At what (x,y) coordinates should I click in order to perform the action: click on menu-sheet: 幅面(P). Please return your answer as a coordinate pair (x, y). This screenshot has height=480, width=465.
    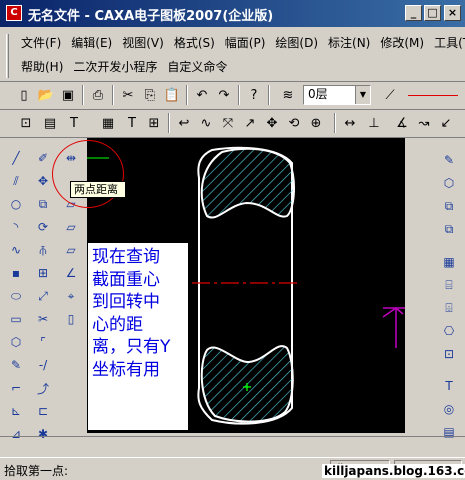
    Looking at the image, I should click on (245, 42).